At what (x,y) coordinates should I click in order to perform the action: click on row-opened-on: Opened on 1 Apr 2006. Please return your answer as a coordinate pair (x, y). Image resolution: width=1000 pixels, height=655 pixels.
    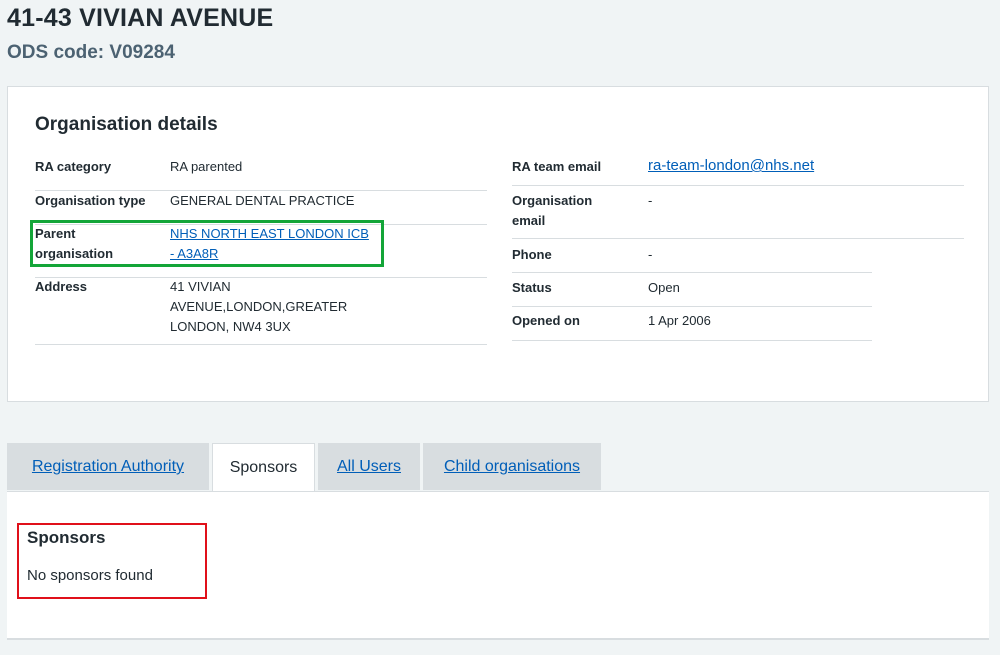
    Looking at the image, I should click on (692, 324).